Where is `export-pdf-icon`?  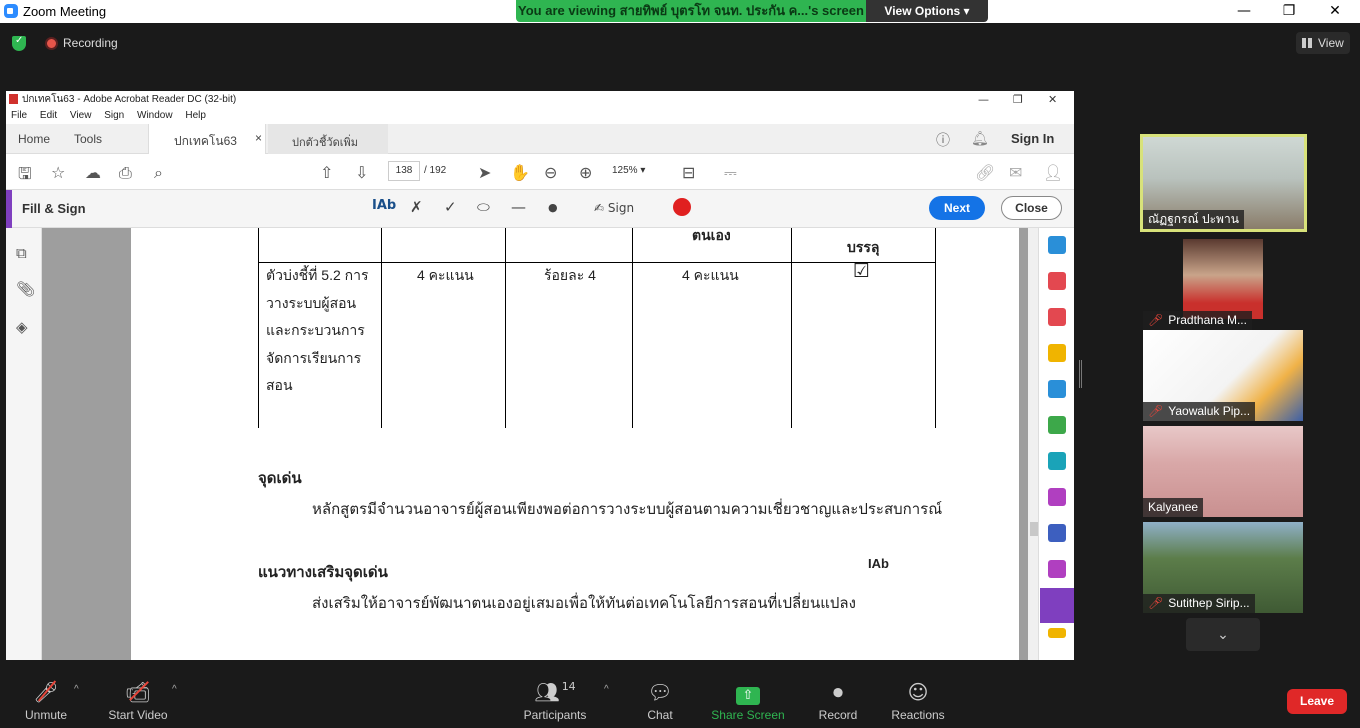
export-pdf-icon is located at coordinates (1057, 317).